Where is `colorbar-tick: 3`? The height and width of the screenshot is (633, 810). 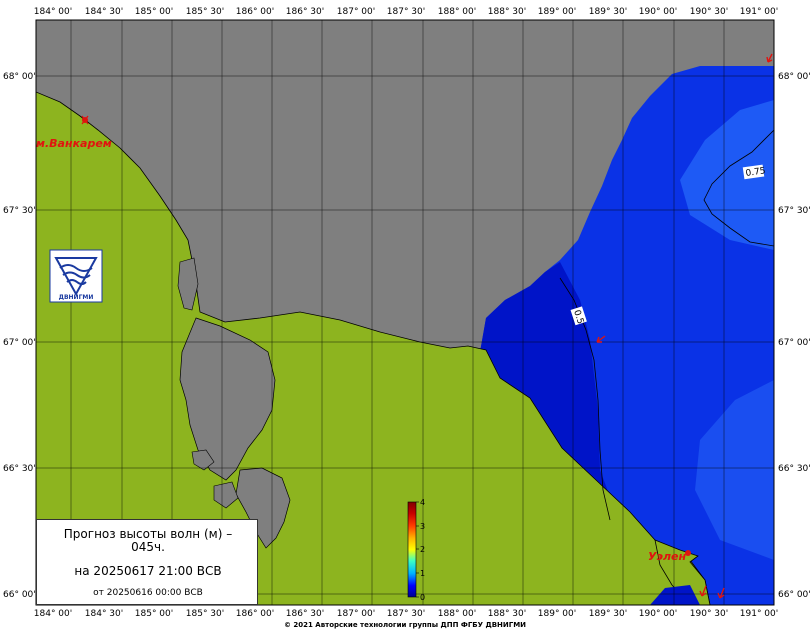 colorbar-tick: 3 is located at coordinates (422, 526).